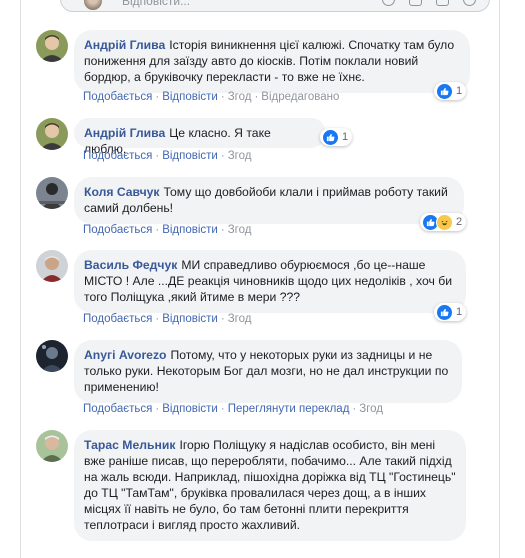  What do you see at coordinates (125, 355) in the screenshot?
I see `comment-author: Anyгі Avorezo` at bounding box center [125, 355].